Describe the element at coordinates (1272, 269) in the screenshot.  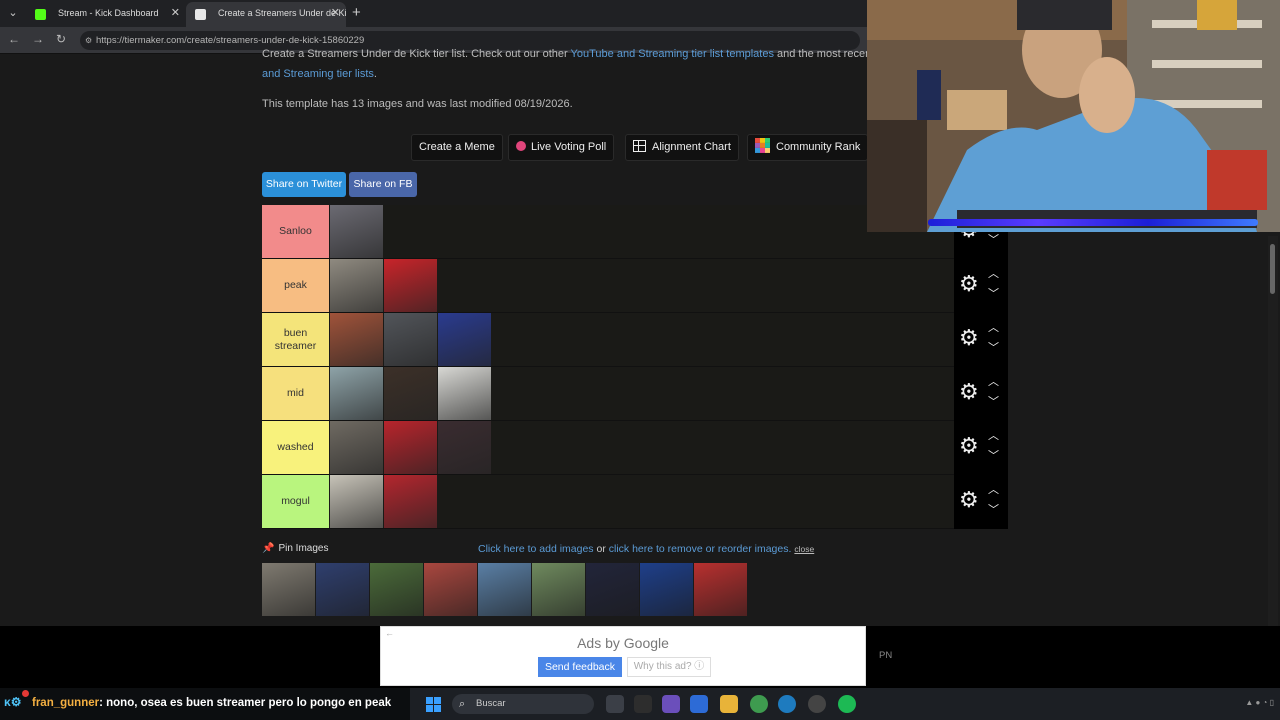
I see `scrollbar-thumb` at that location.